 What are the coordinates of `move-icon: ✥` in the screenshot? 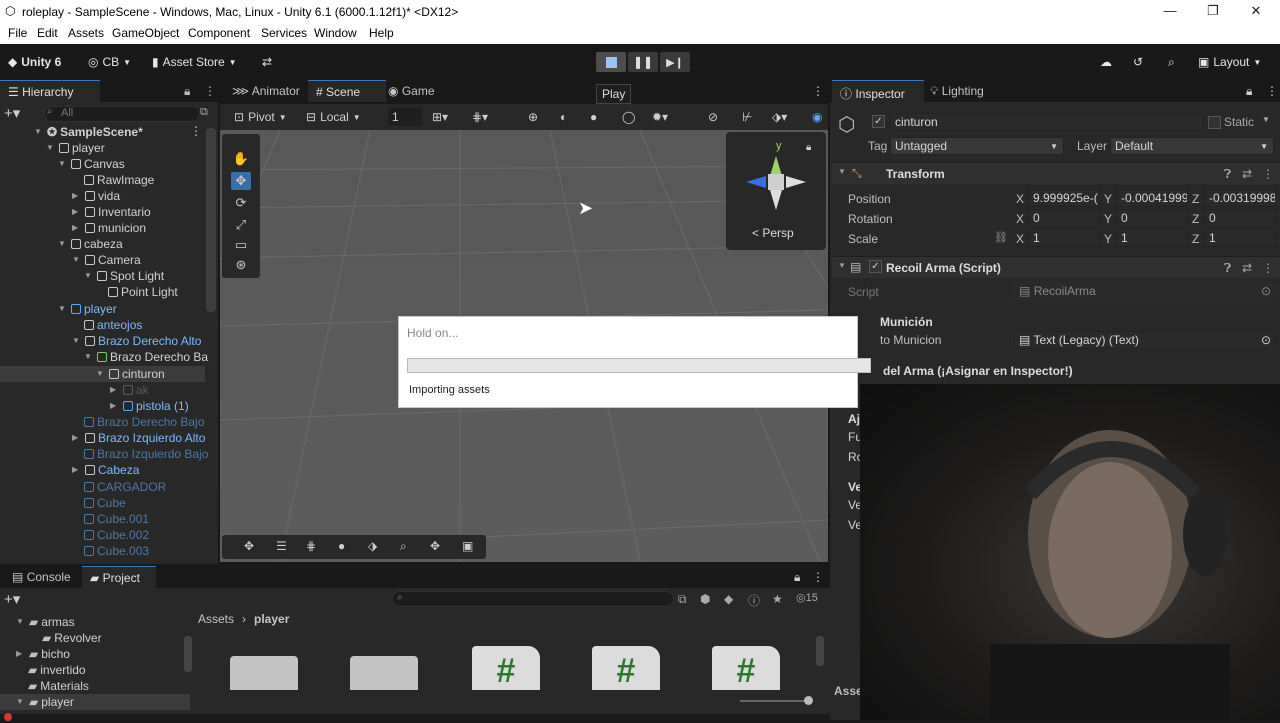 It's located at (249, 546).